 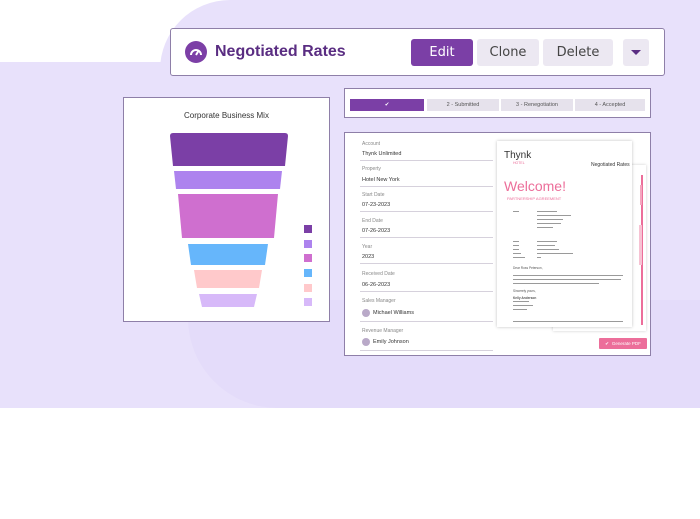 I want to click on field-label-end-date: End Date, so click(x=372, y=221).